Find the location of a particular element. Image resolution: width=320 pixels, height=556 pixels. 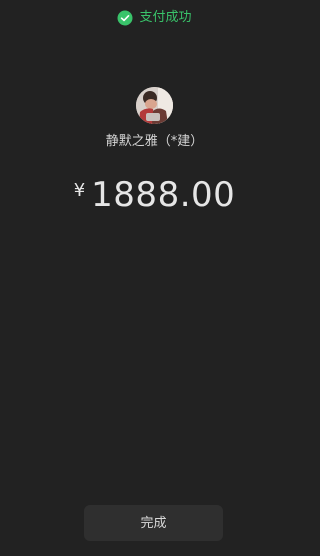

payment-status: 支付成功 is located at coordinates (154, 18).